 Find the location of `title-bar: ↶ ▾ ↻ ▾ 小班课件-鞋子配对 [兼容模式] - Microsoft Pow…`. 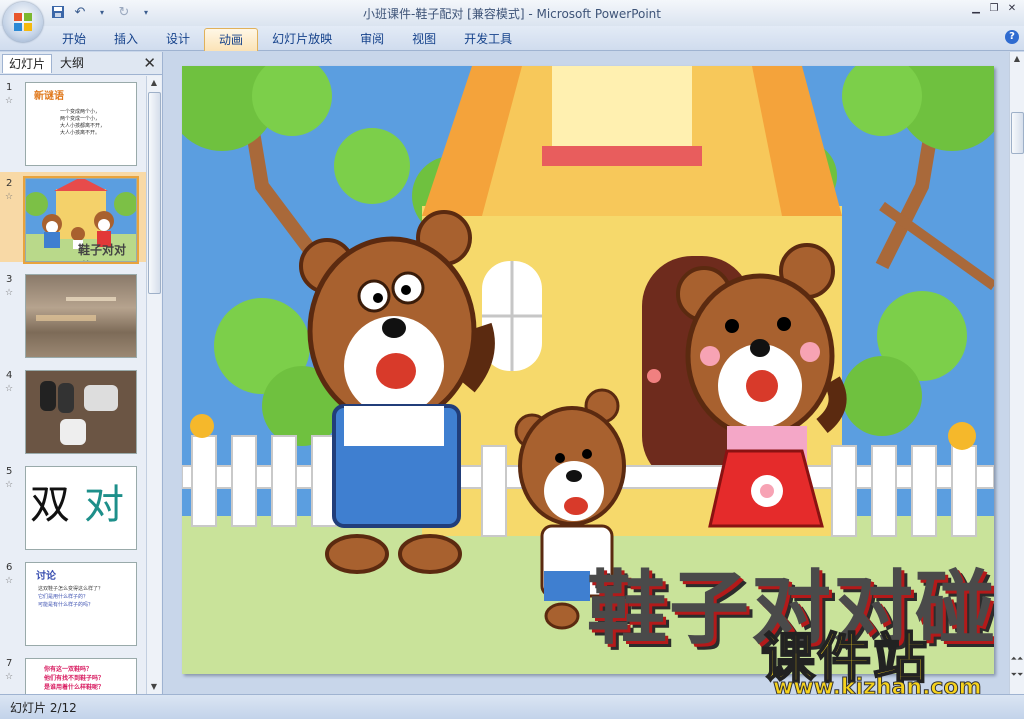

title-bar: ↶ ▾ ↻ ▾ 小班课件-鞋子配对 [兼容模式] - Microsoft Pow… is located at coordinates (512, 13).